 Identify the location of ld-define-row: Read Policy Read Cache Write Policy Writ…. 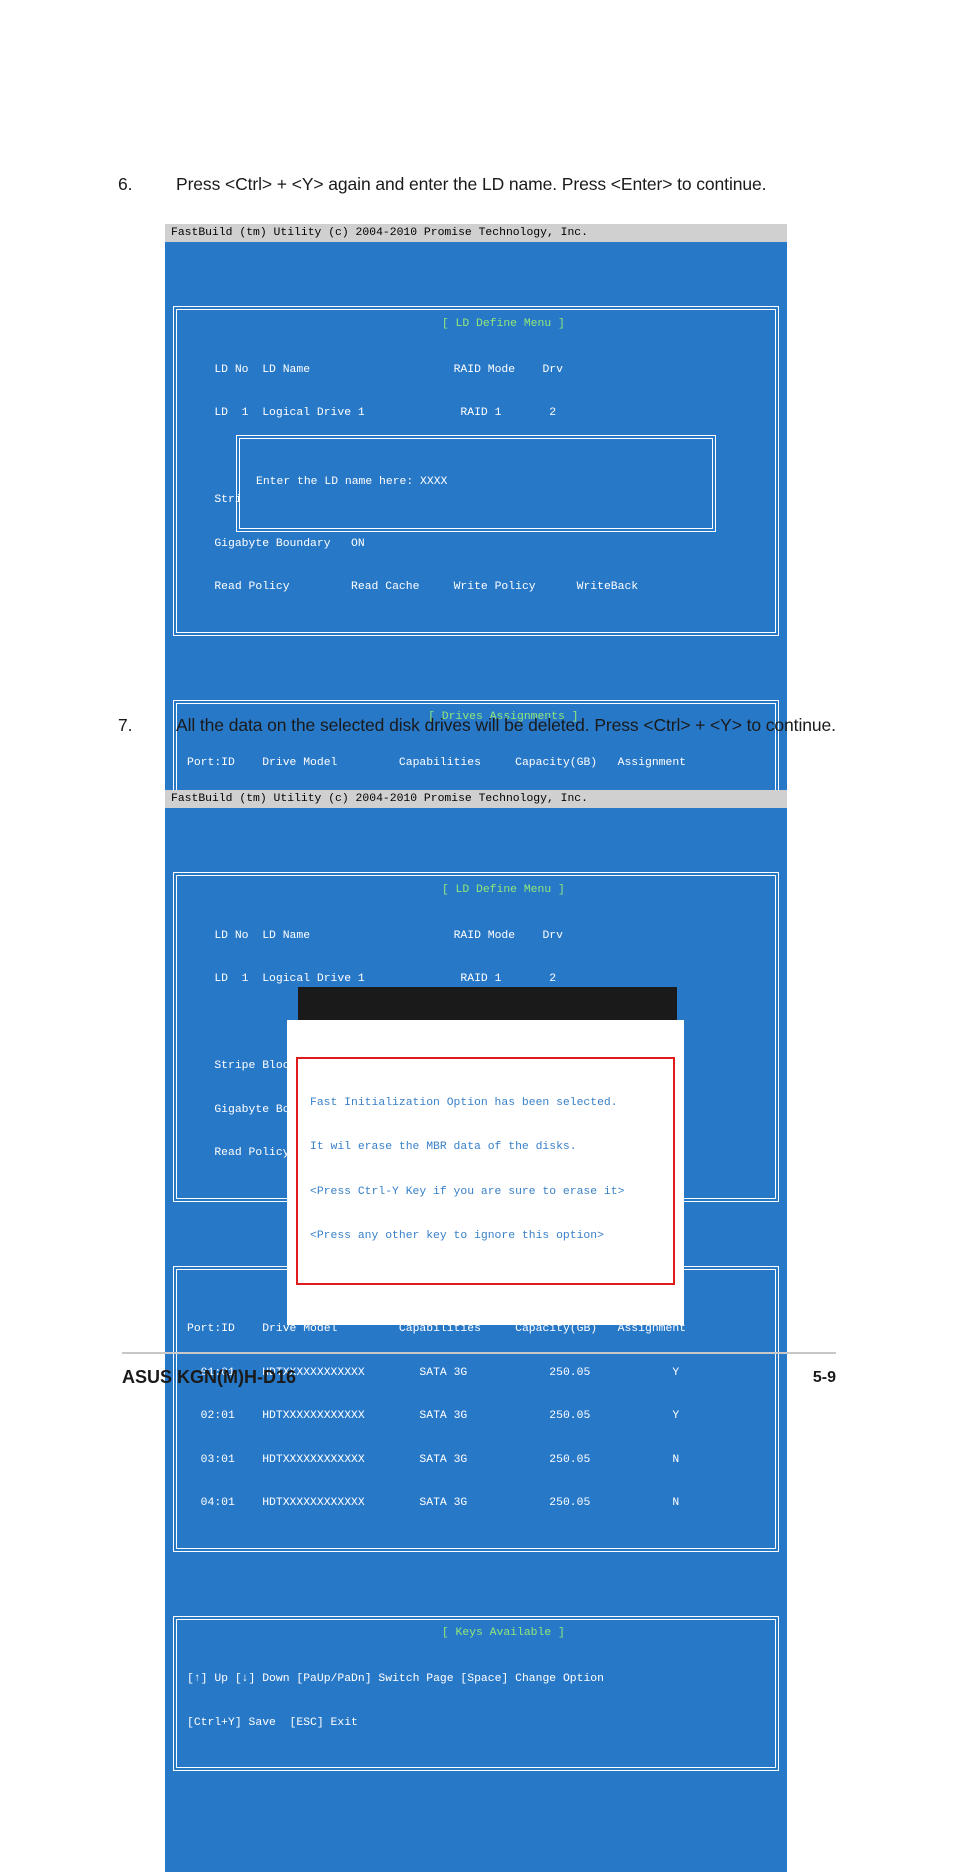
(476, 587).